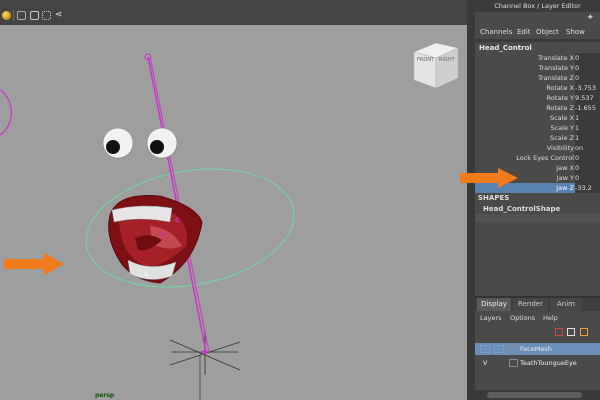 This screenshot has width=600, height=400. Describe the element at coordinates (545, 158) in the screenshot. I see `attr-label: Lock Eyes Control` at that location.